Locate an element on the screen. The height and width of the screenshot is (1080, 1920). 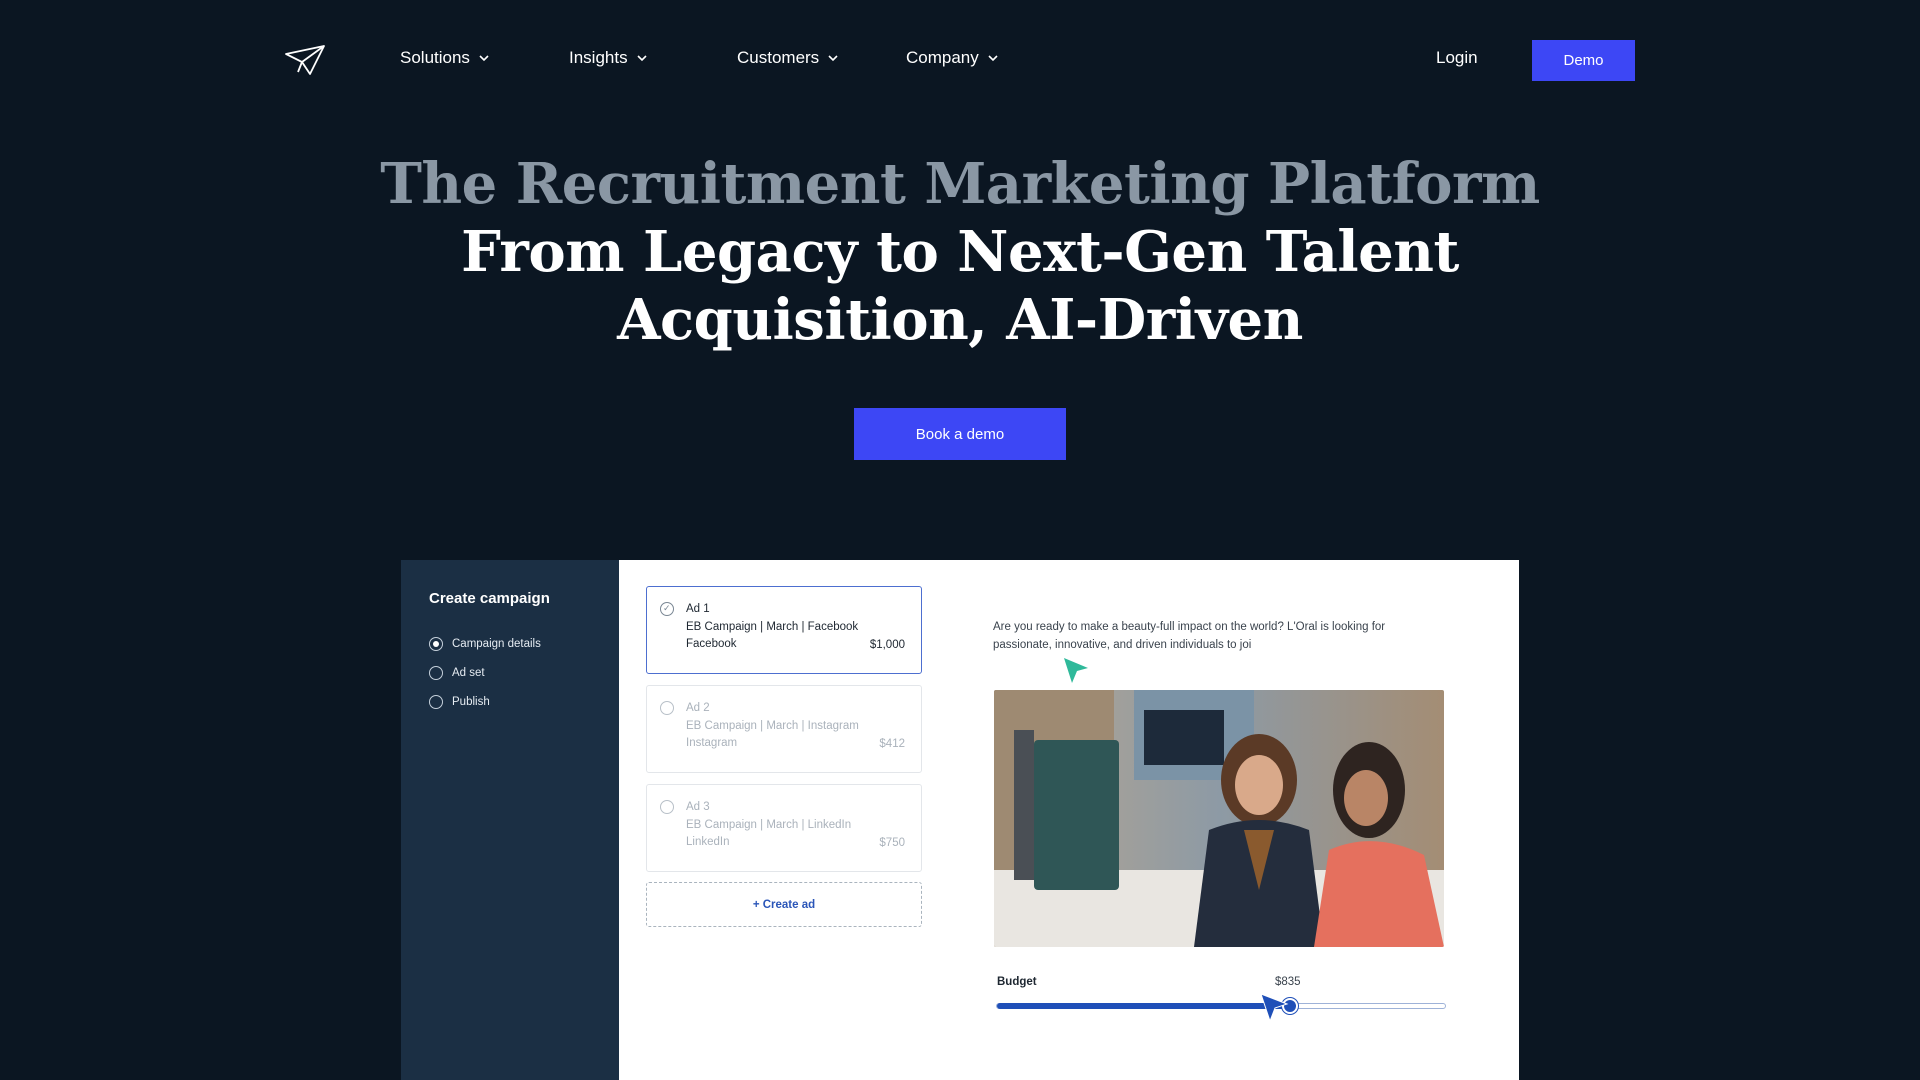
hero-title-line-2: From Legacy to Next-Gen Talent is located at coordinates (960, 252).